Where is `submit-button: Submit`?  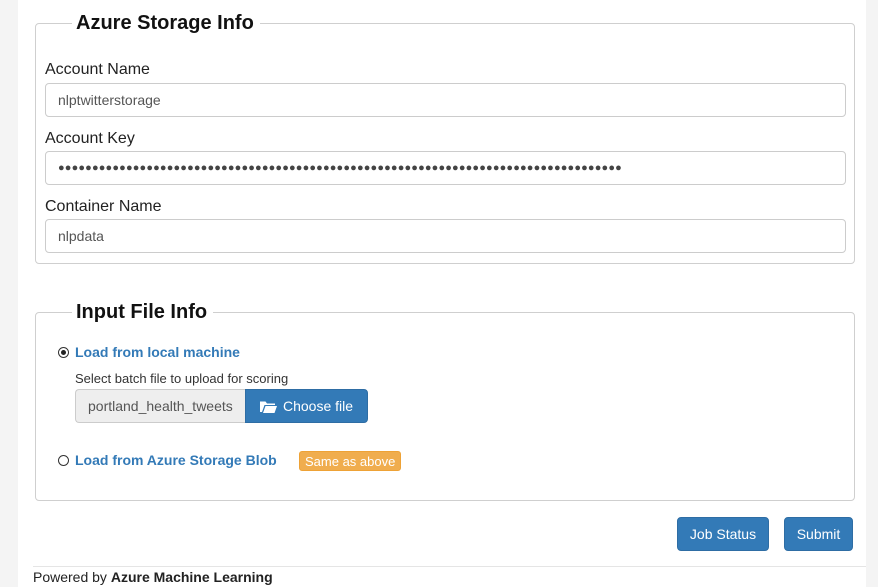
submit-button: Submit is located at coordinates (818, 534).